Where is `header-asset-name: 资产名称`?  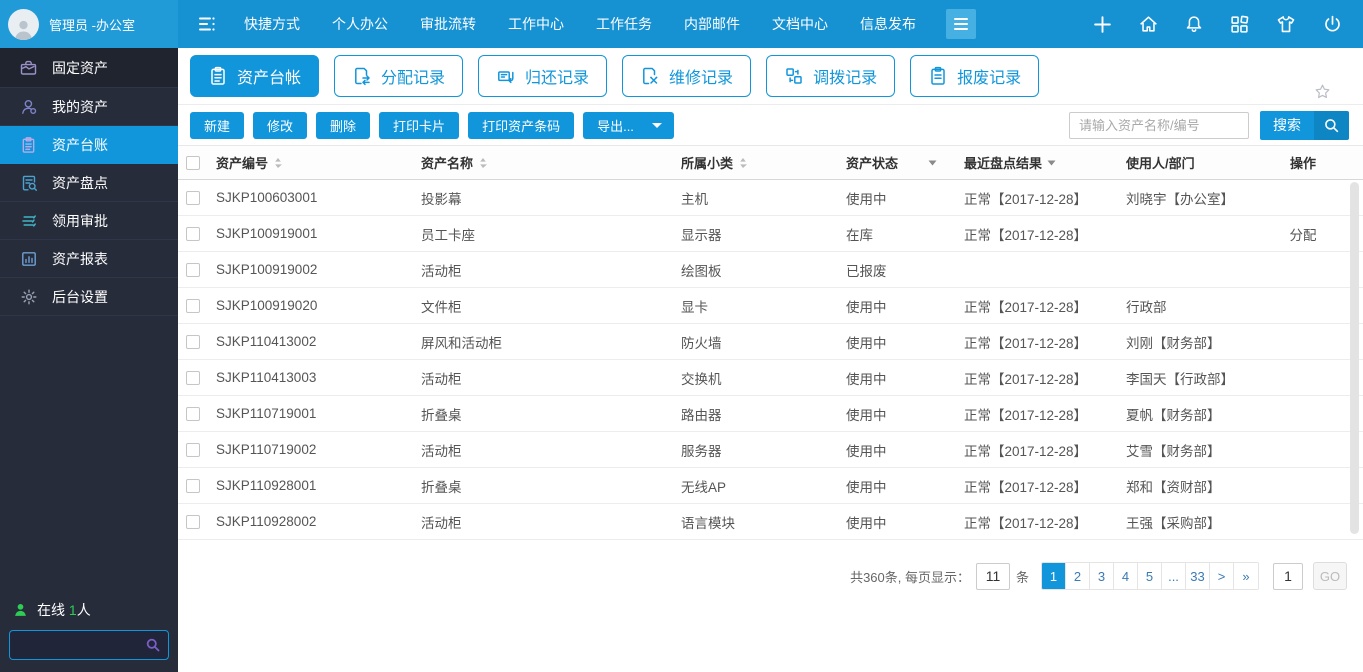
header-asset-name: 资产名称 is located at coordinates (543, 162).